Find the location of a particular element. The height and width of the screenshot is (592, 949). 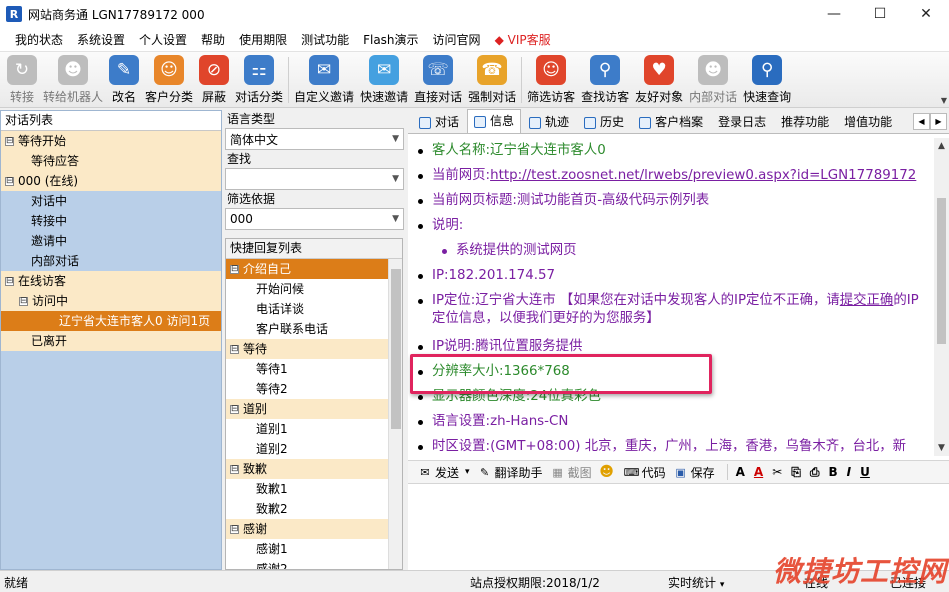

toolbar-button-5: ⚏ 对话分类 is located at coordinates (259, 80).